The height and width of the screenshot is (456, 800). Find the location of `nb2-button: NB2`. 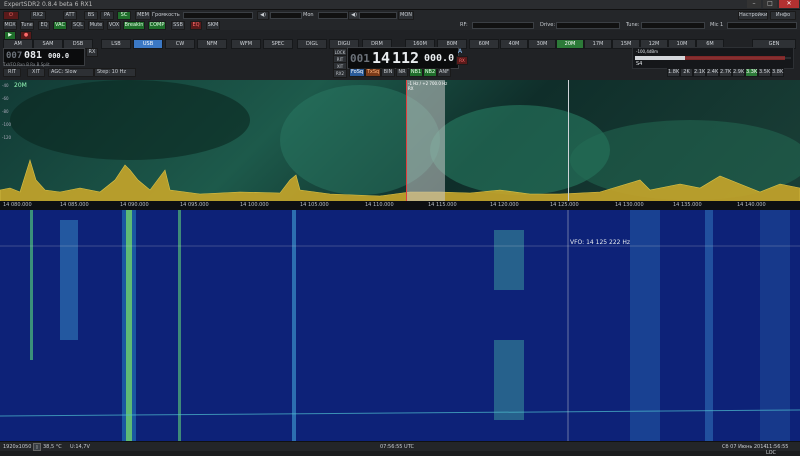

nb2-button: NB2 is located at coordinates (430, 72).